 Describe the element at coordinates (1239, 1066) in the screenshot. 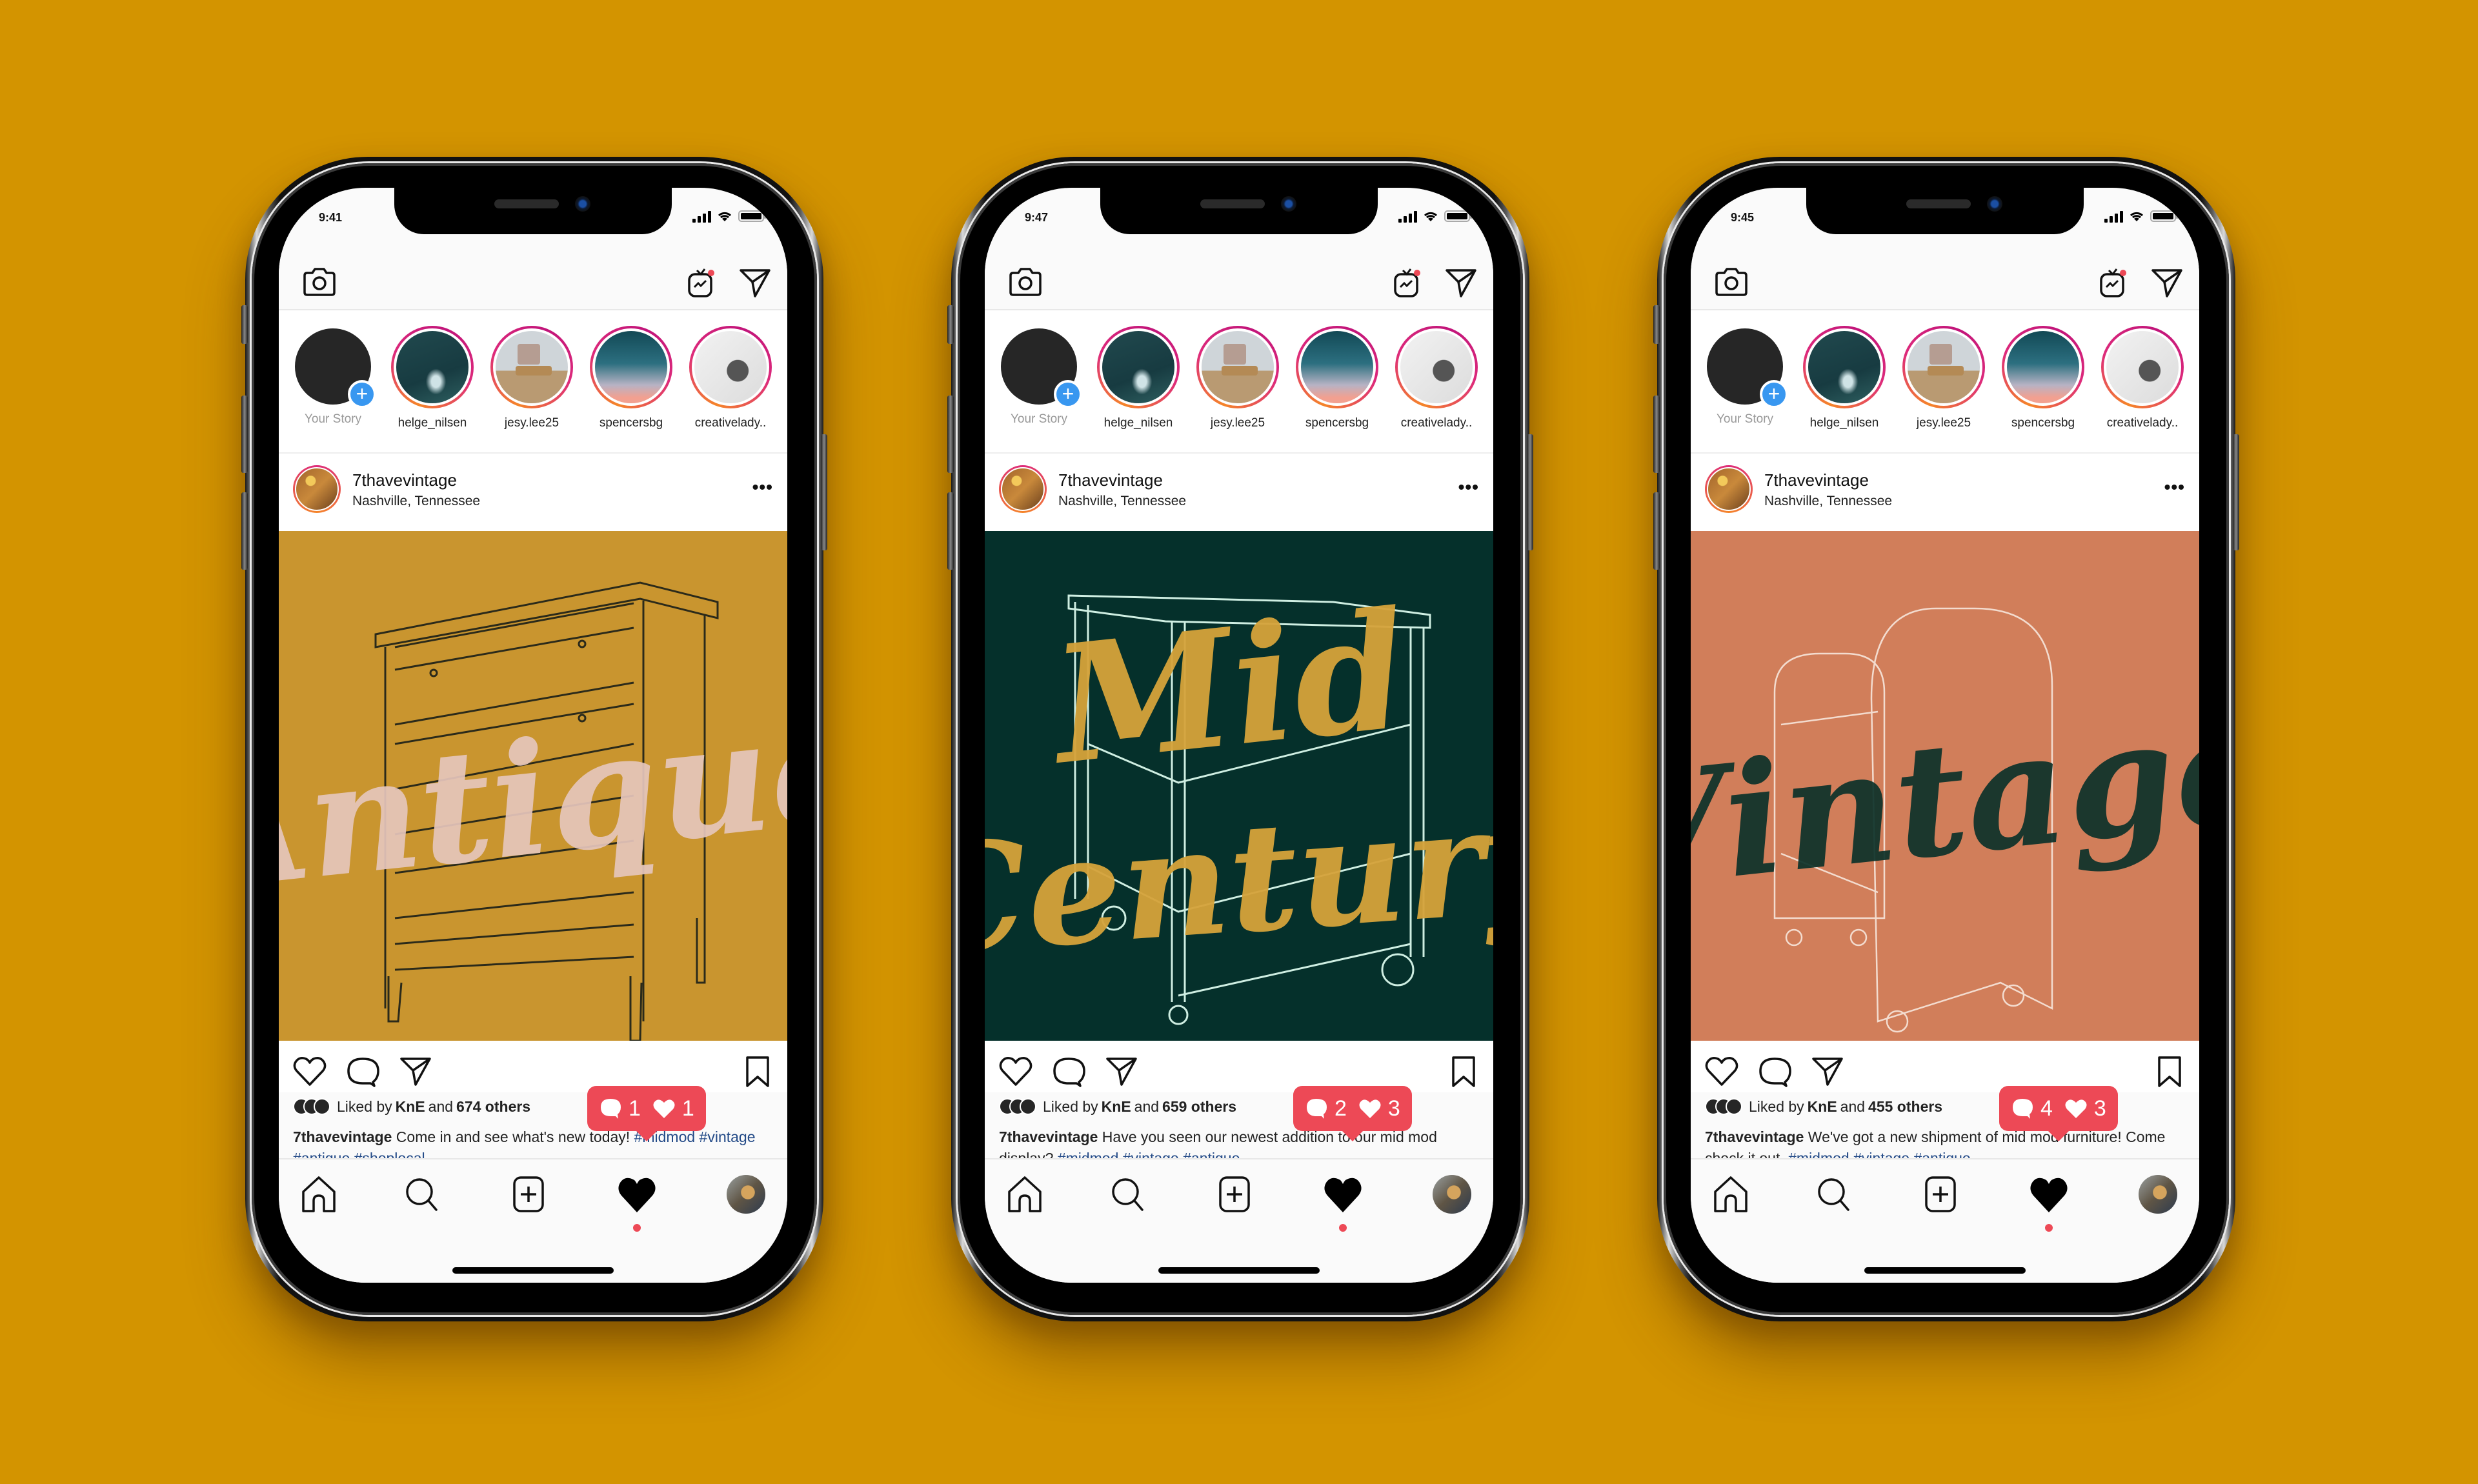

I see `post-actions` at that location.